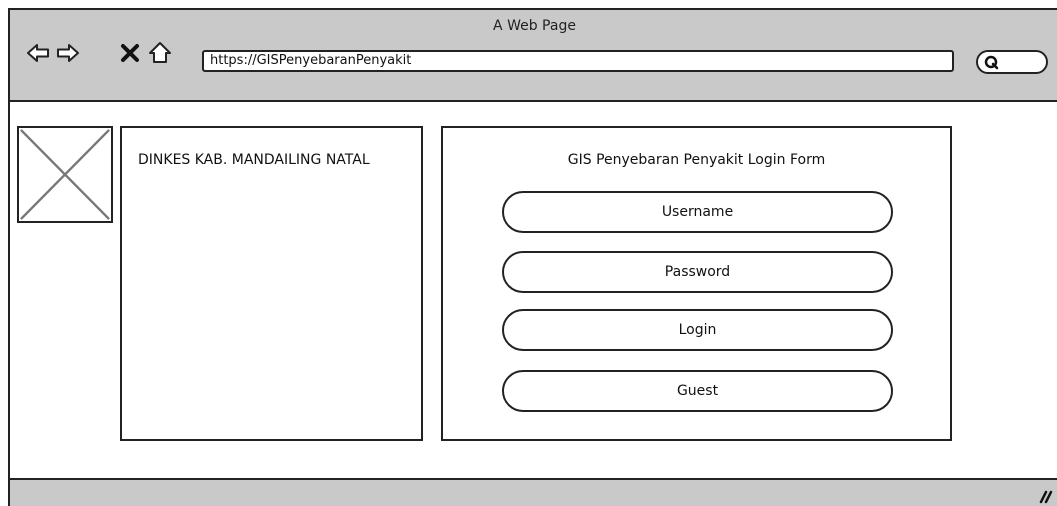 The image size is (1057, 506). I want to click on url-bar: https://GISPenyebaranPenyakit, so click(578, 61).